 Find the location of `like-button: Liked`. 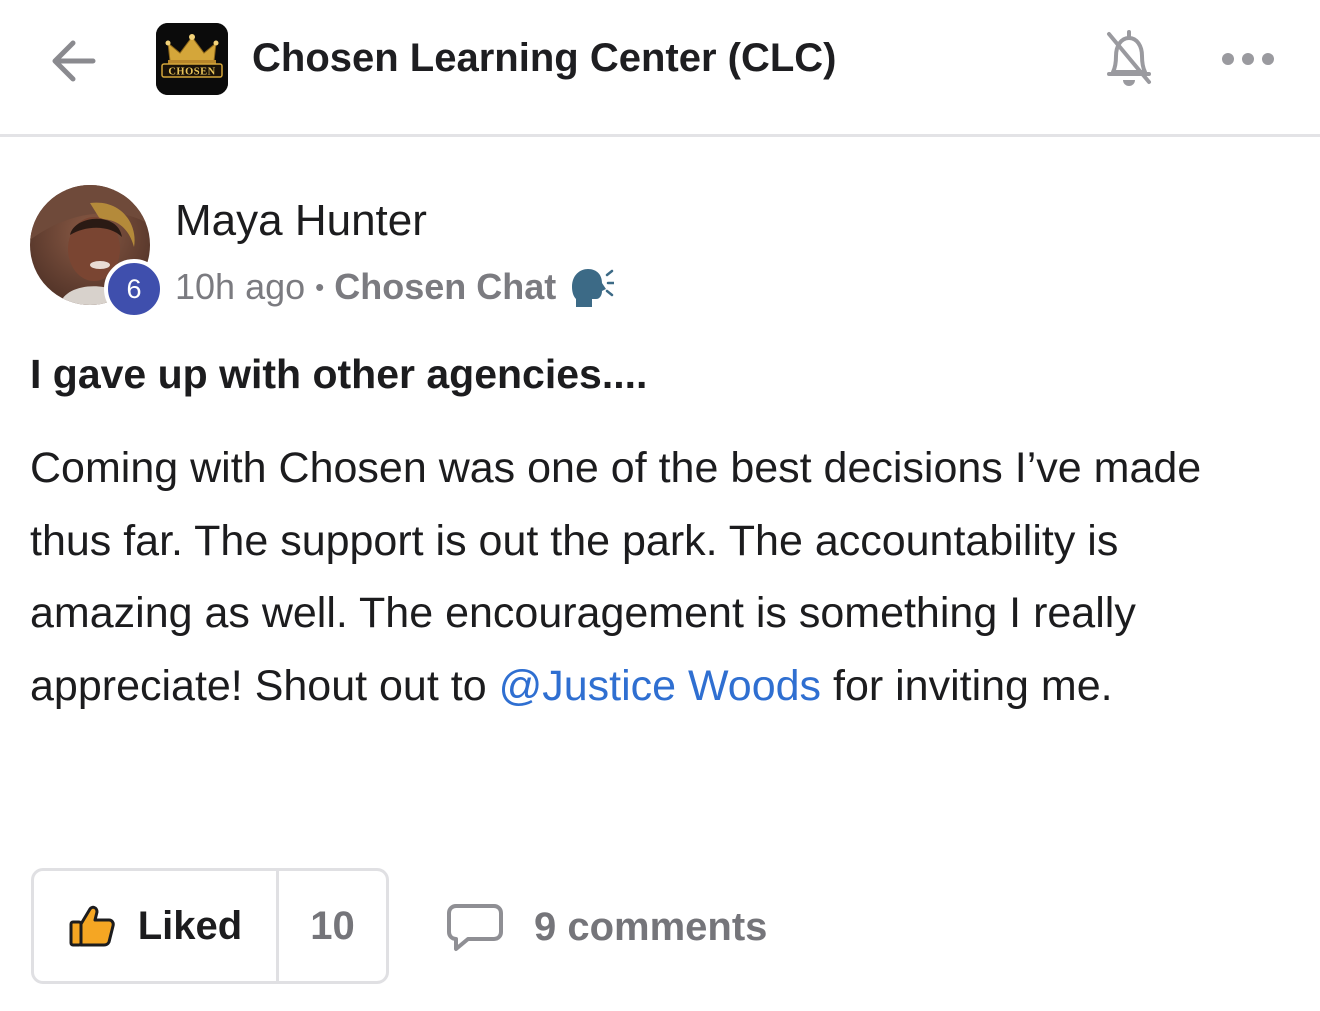

like-button: Liked is located at coordinates (156, 926).